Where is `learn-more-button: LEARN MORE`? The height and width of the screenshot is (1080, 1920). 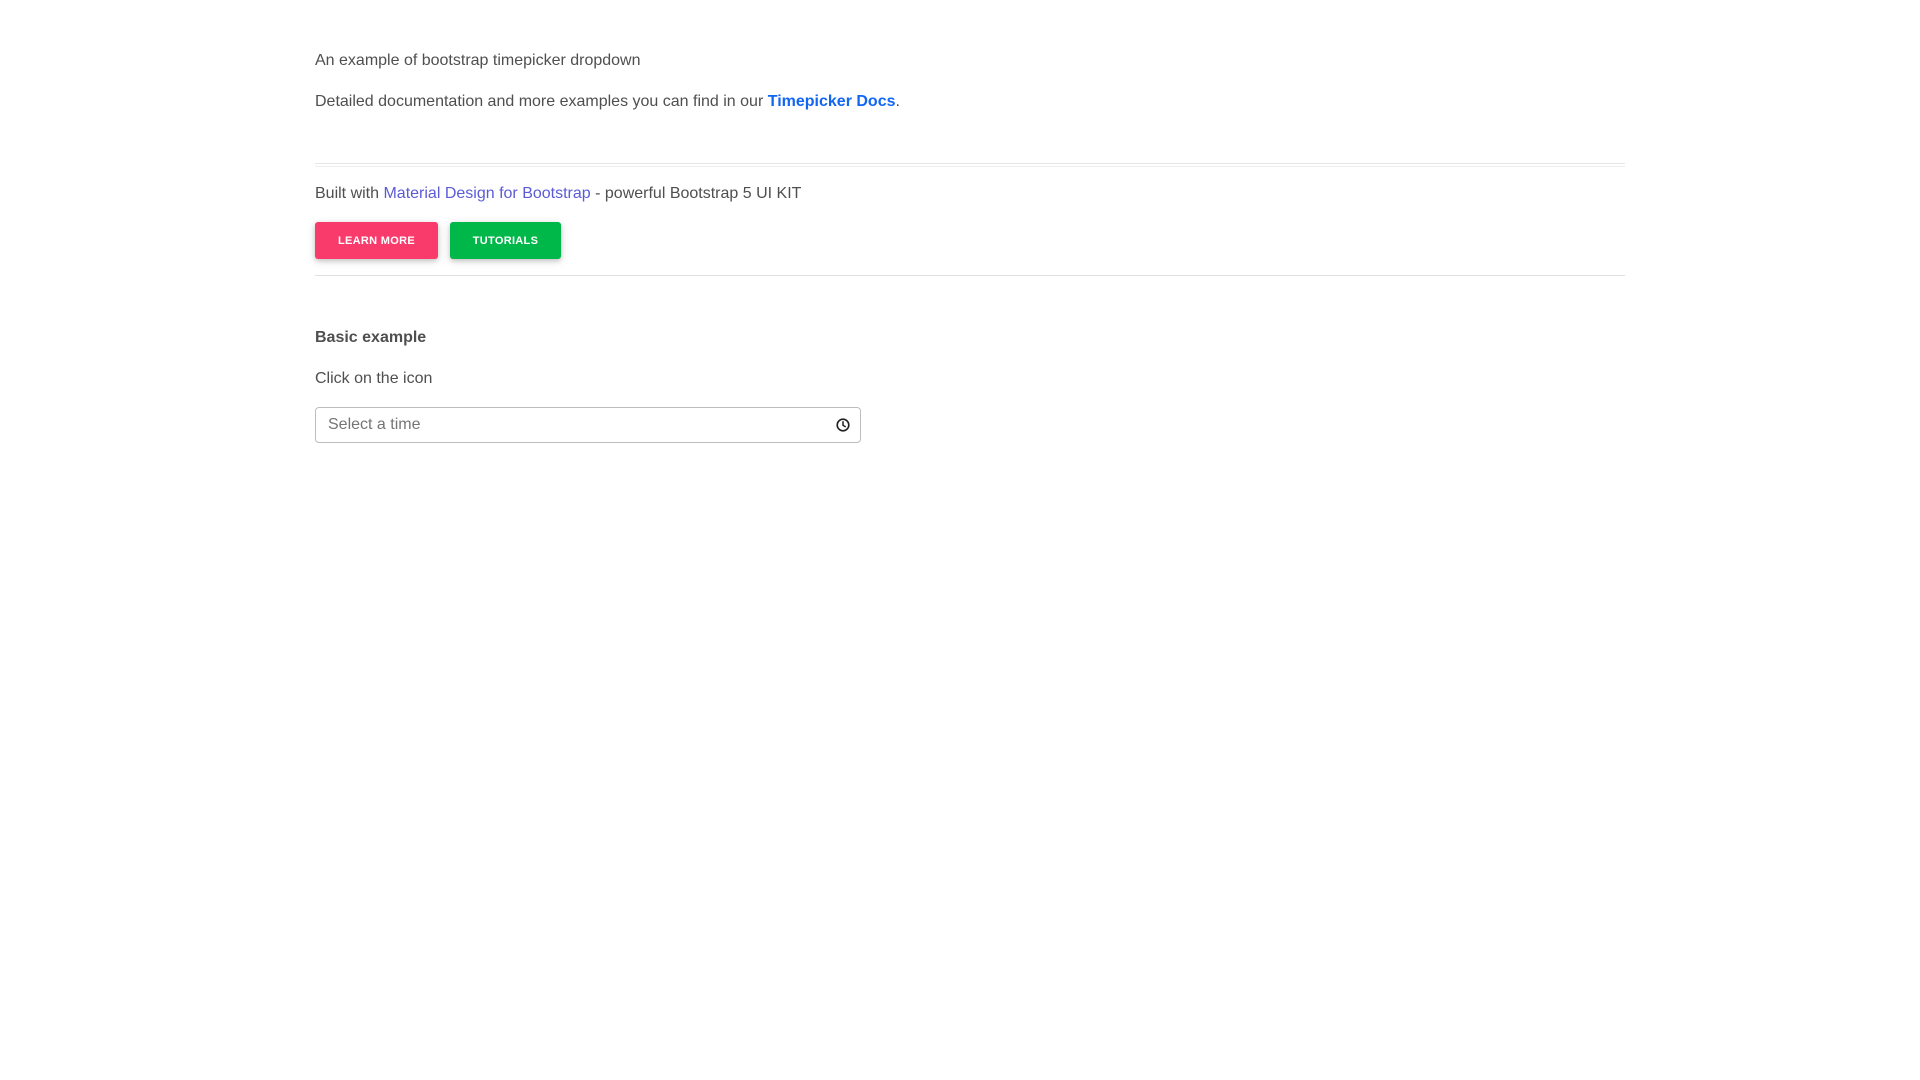 learn-more-button: LEARN MORE is located at coordinates (376, 240).